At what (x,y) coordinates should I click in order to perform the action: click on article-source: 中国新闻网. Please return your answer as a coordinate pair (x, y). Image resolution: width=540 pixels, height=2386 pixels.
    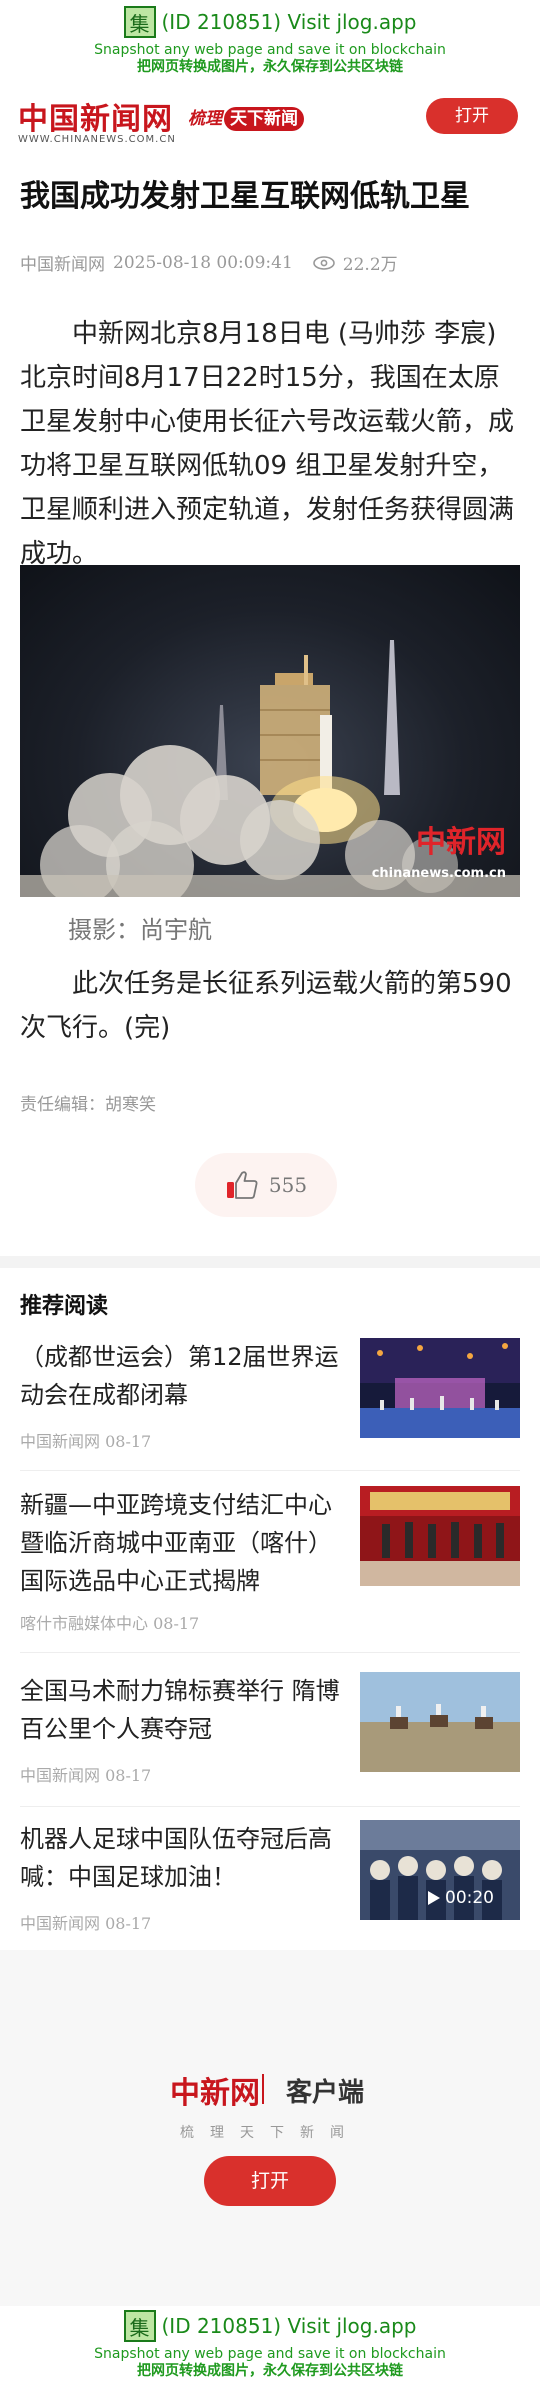
    Looking at the image, I should click on (62, 265).